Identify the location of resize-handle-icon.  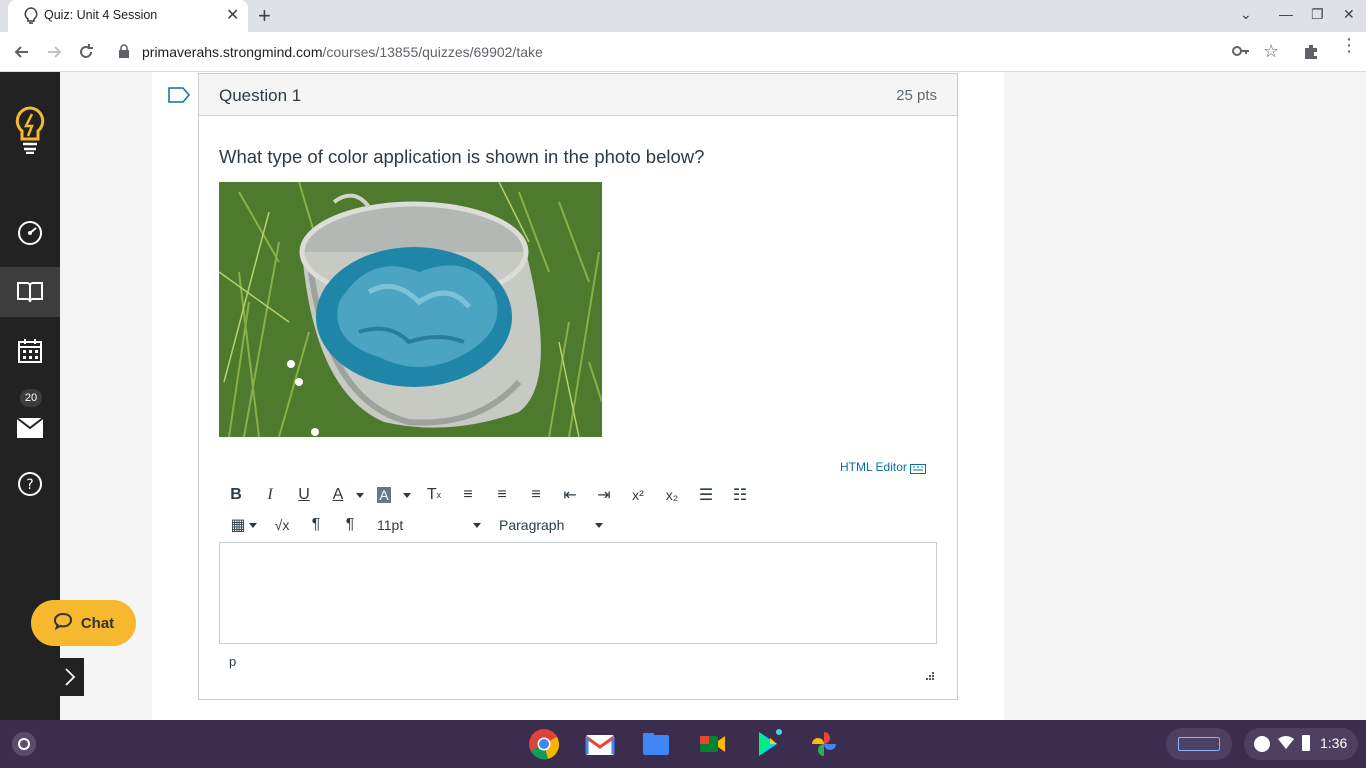
(930, 676).